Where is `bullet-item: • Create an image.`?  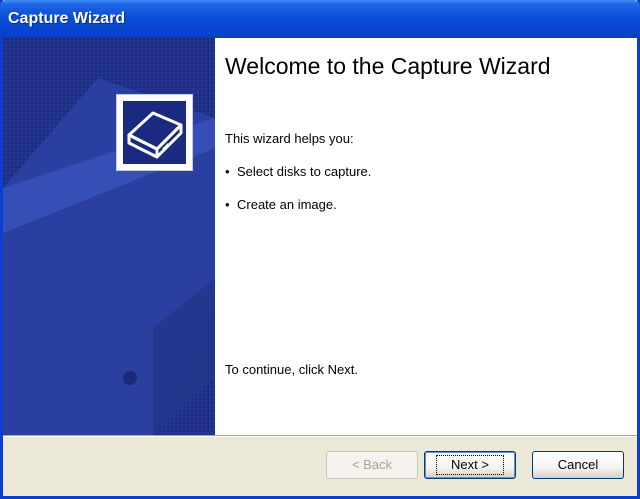 bullet-item: • Create an image. is located at coordinates (281, 204).